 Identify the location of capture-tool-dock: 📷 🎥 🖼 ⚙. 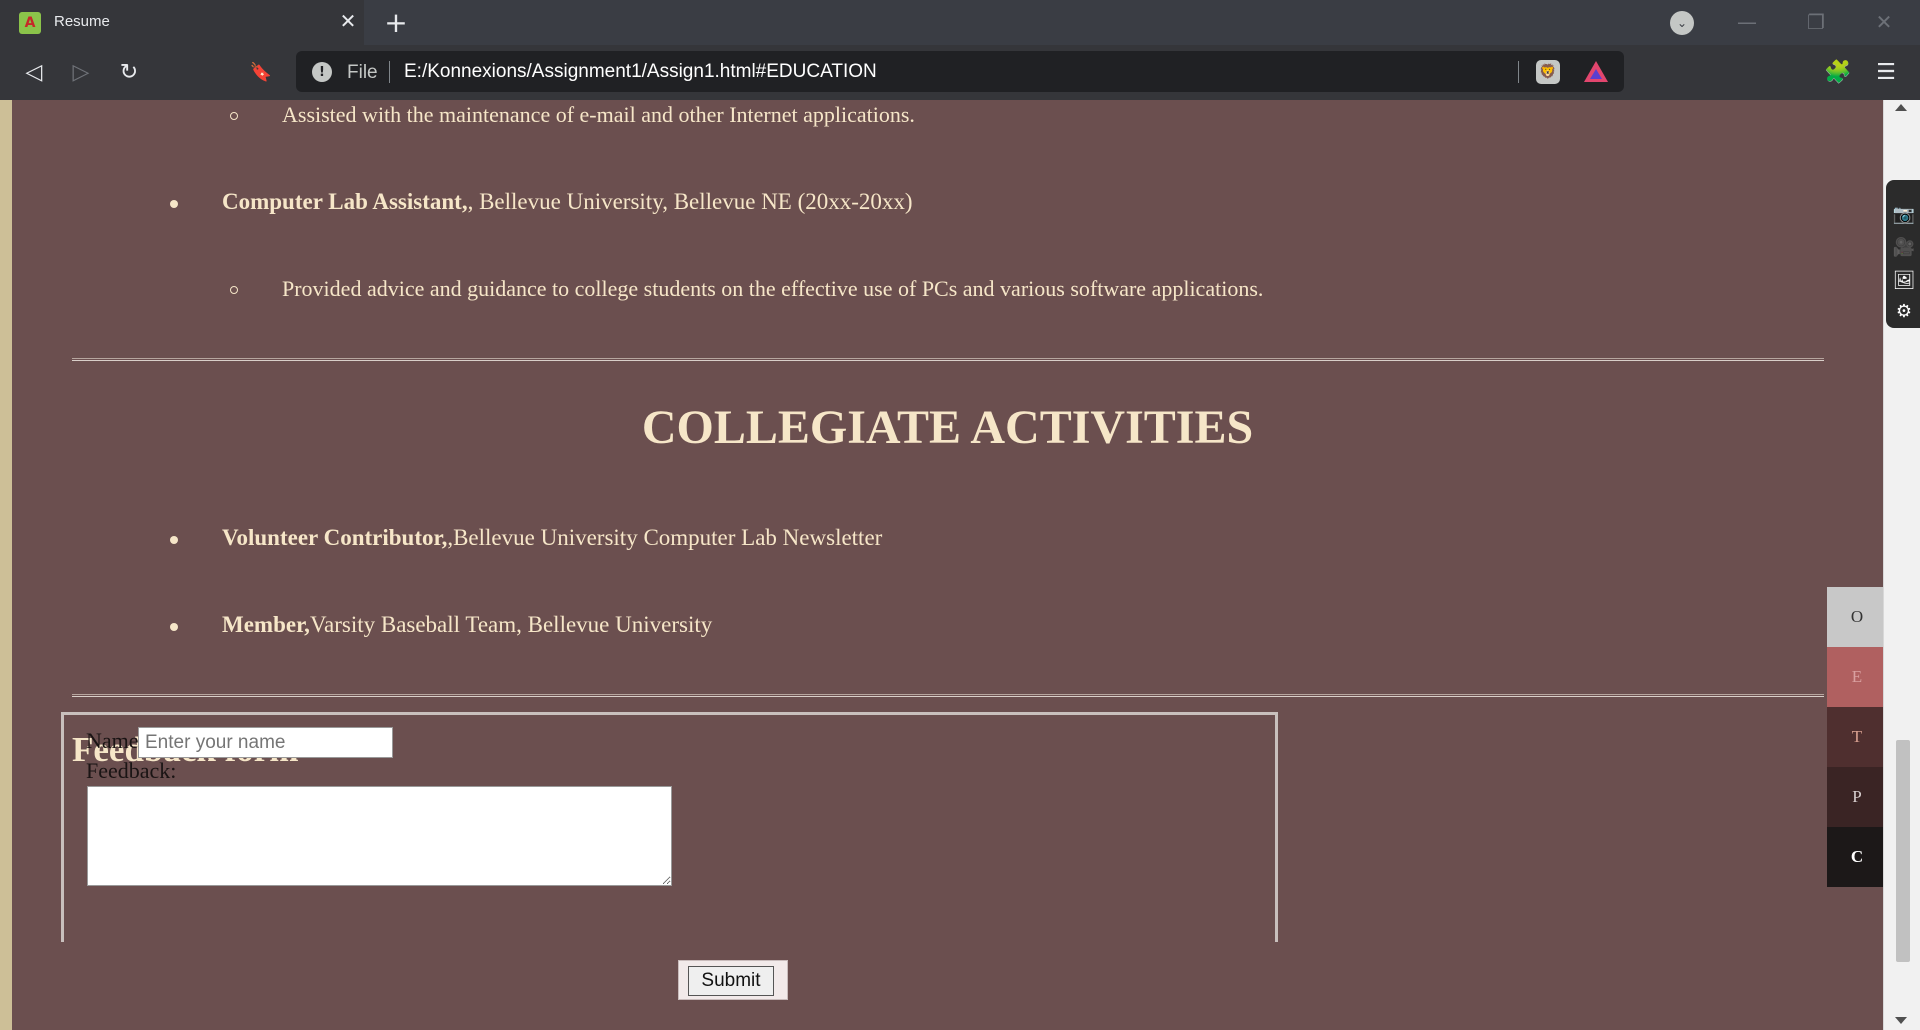
(1903, 254).